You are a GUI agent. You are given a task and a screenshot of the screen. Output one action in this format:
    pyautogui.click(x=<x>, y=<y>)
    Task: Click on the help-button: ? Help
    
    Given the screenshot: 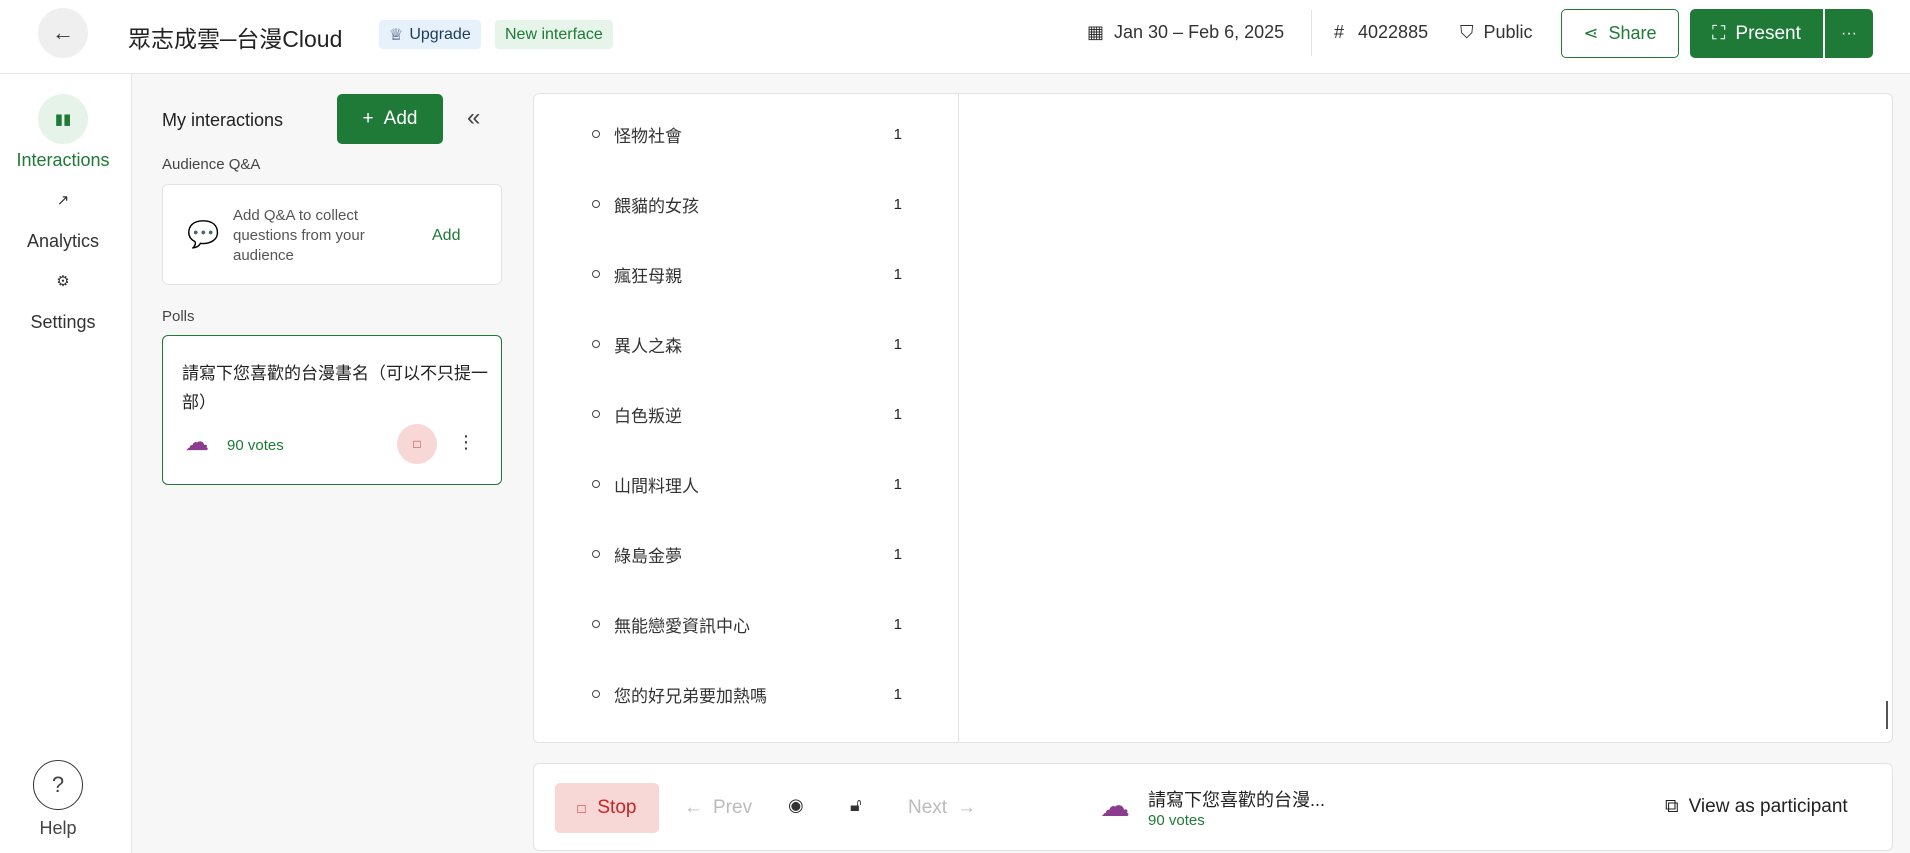 What is the action you would take?
    pyautogui.click(x=58, y=799)
    